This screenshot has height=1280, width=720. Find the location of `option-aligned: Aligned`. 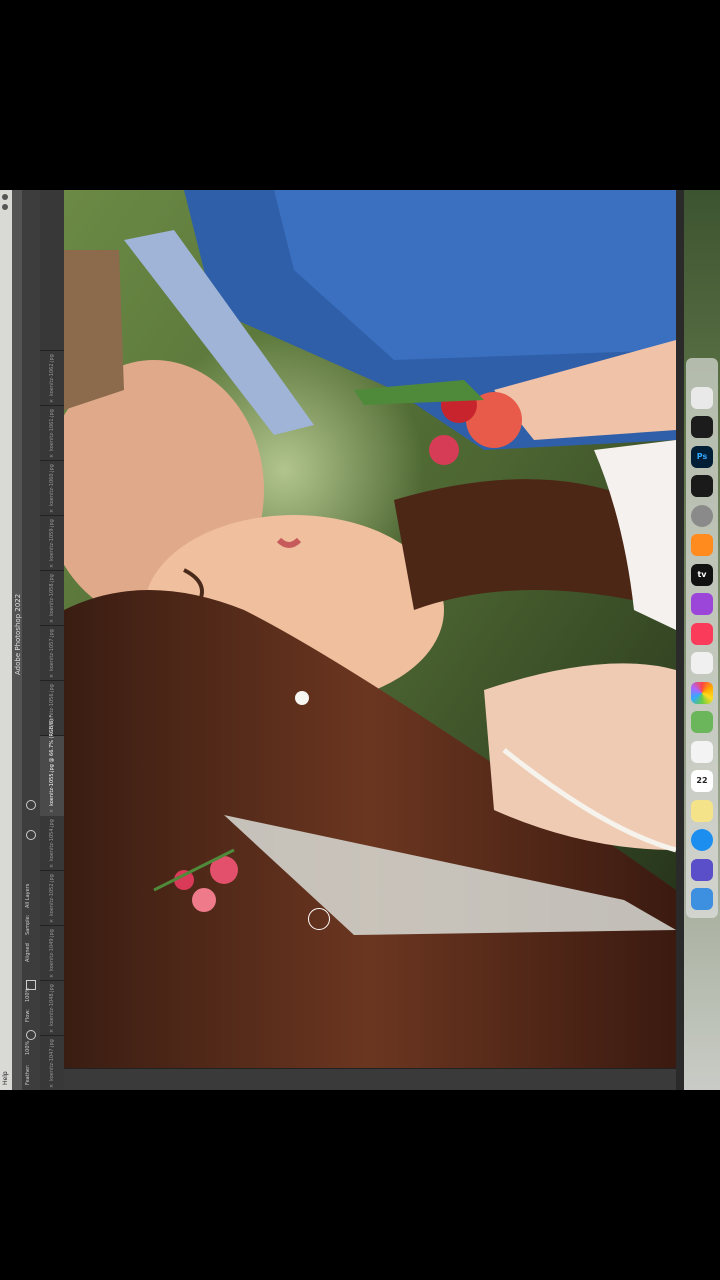

option-aligned: Aligned is located at coordinates (28, 952).